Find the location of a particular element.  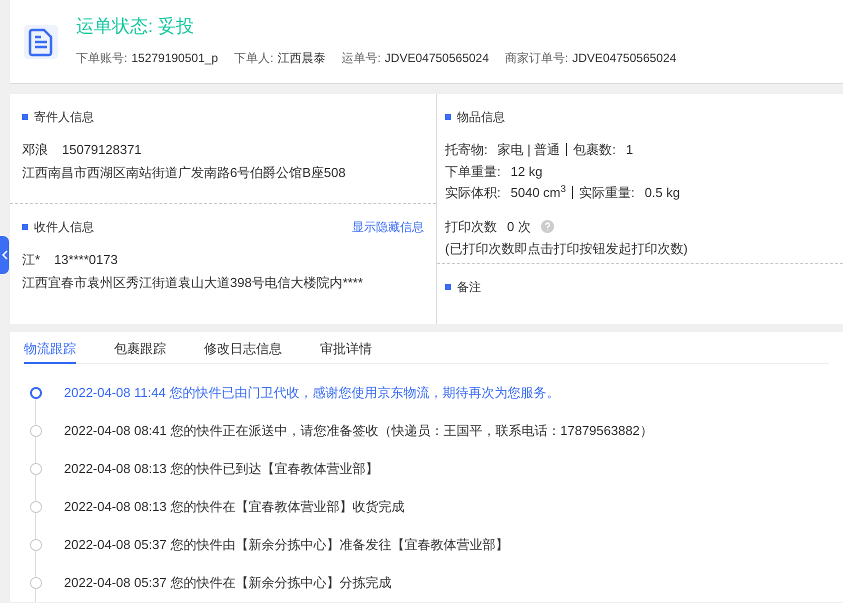

goods-label: 包裹数: is located at coordinates (594, 150).